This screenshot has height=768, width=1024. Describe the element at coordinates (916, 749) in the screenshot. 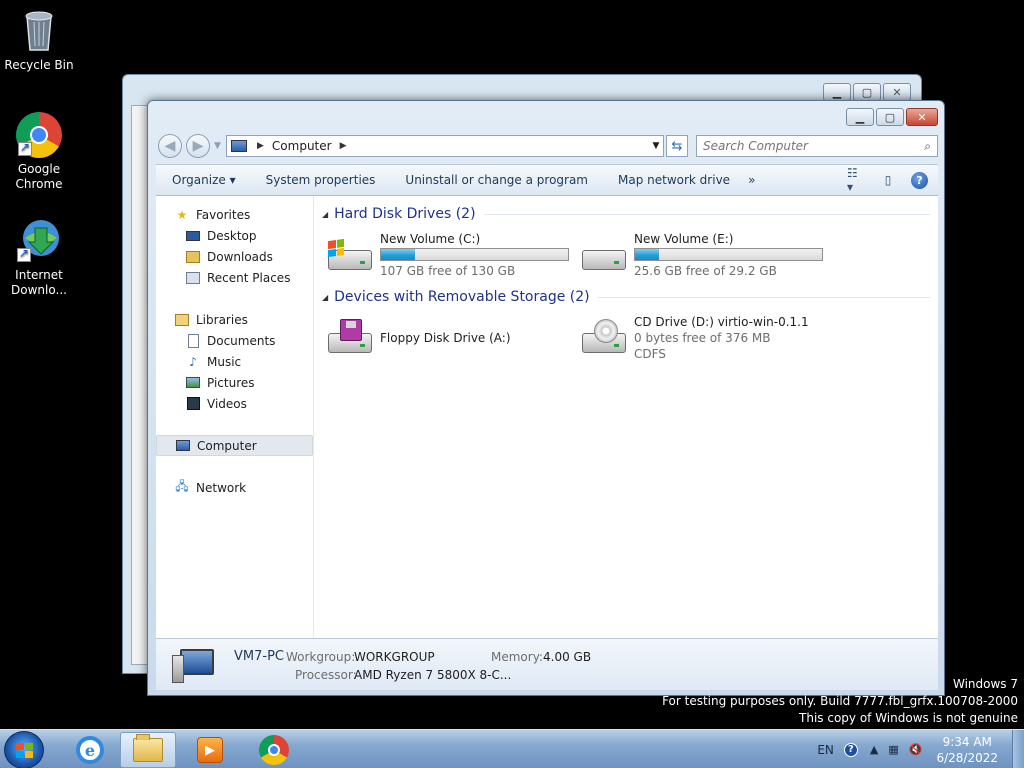

I see `volume-muted-icon: 🔇` at that location.